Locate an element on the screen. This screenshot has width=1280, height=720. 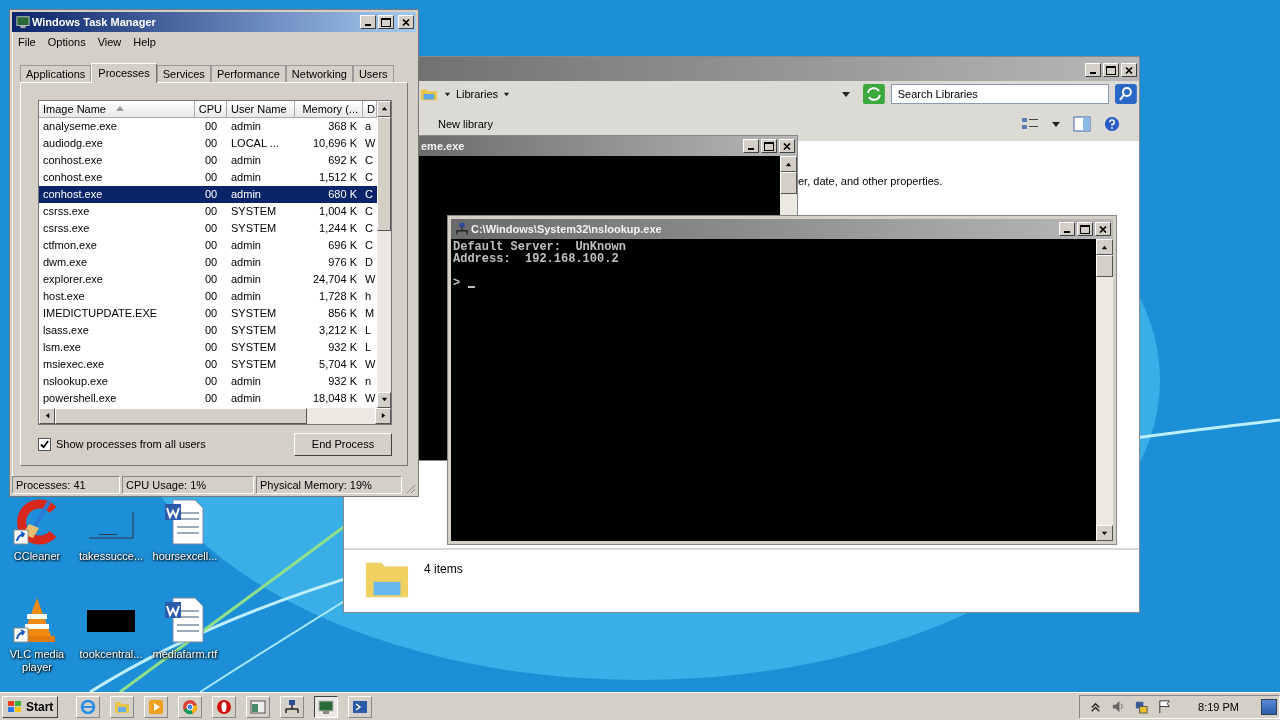
image-name-cell-text: analyseme.exe is located at coordinates (80, 126).